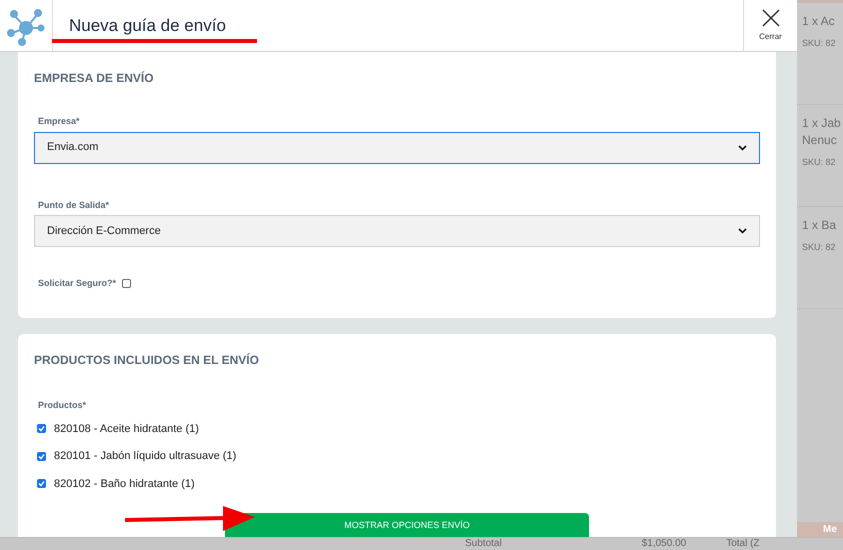  Describe the element at coordinates (822, 123) in the screenshot. I see `item-name: 1 x Jab` at that location.